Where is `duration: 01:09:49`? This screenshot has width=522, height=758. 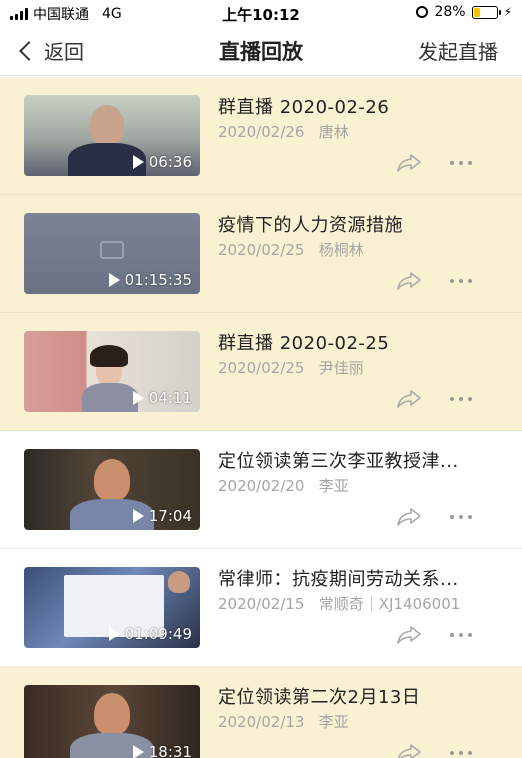 duration: 01:09:49 is located at coordinates (158, 634).